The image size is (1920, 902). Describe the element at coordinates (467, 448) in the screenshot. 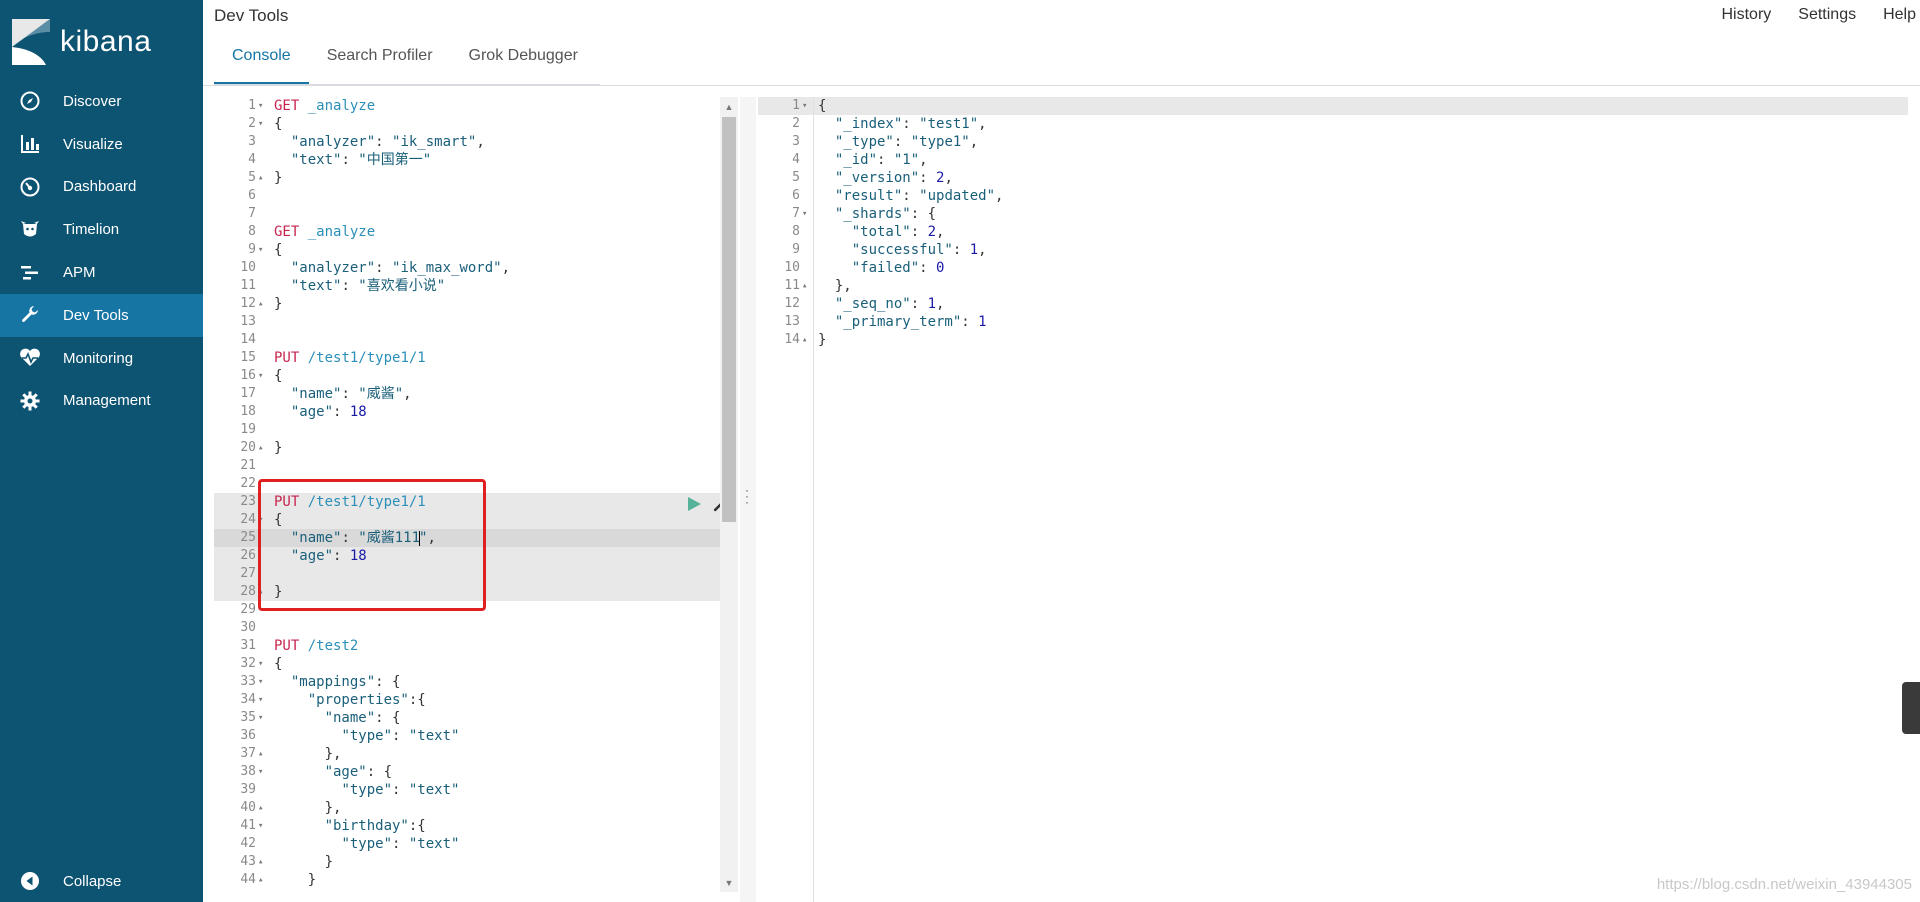

I see `code-line: 20 ▴}` at that location.